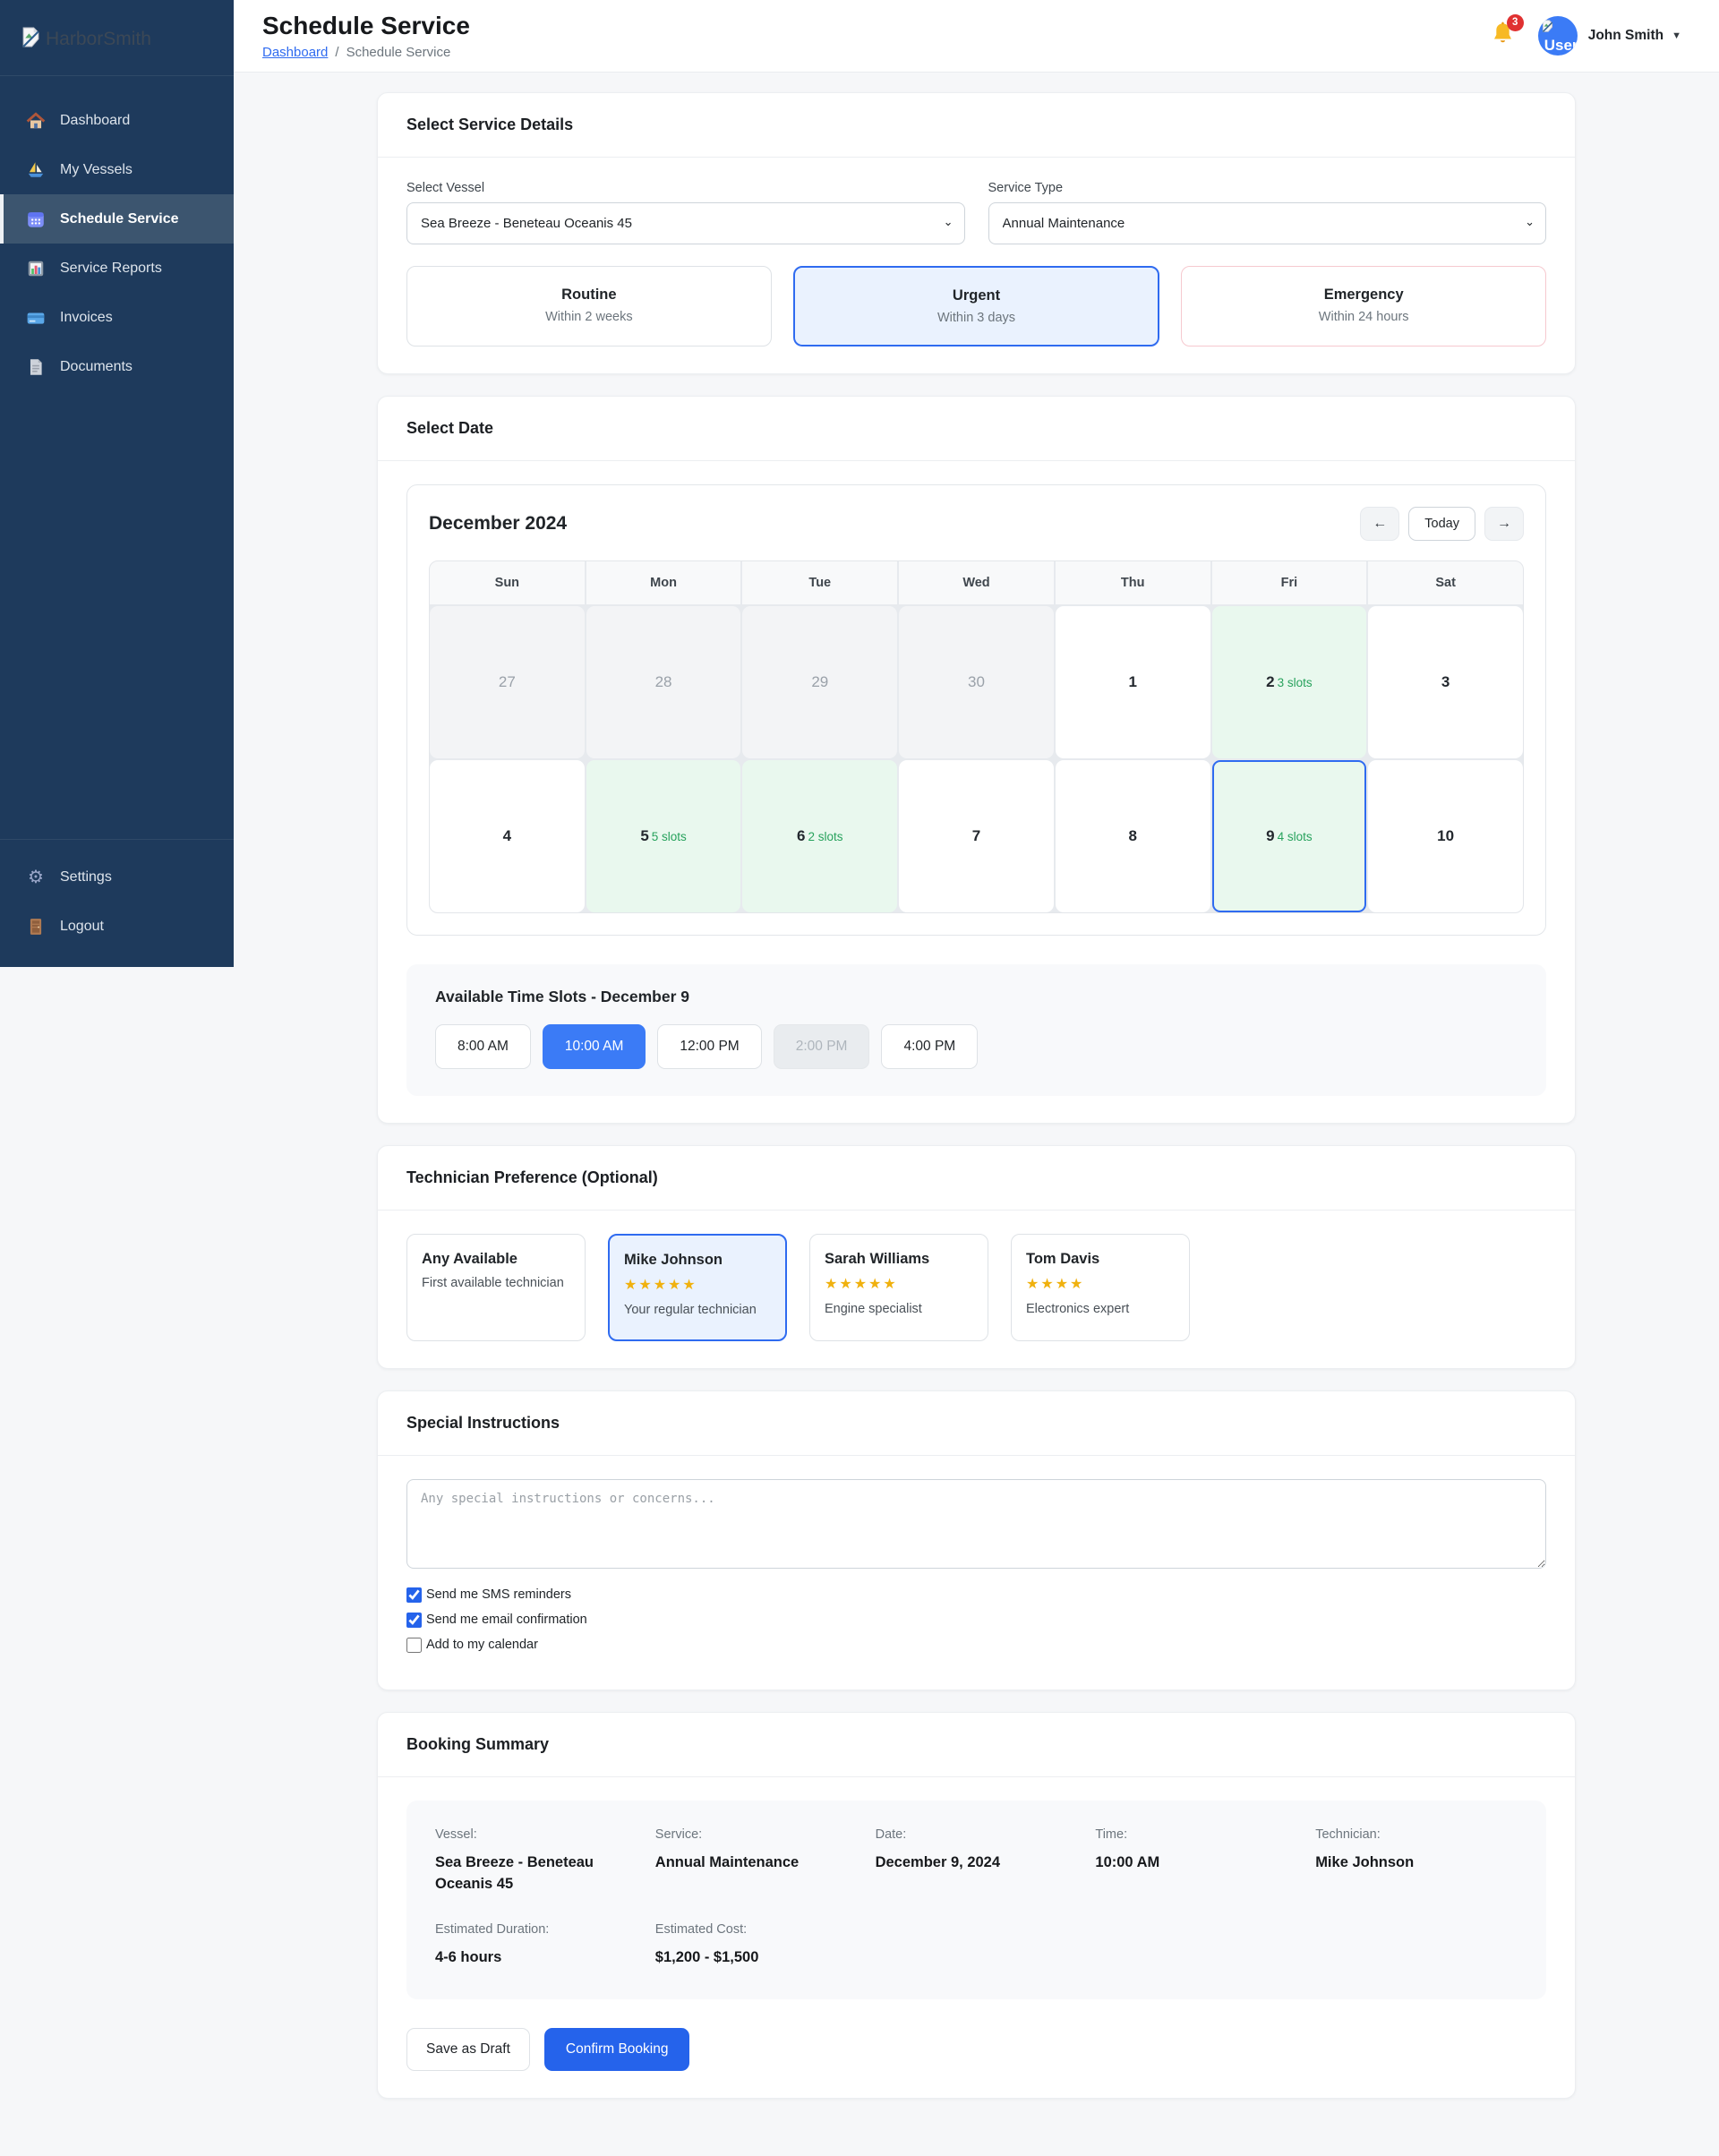 Image resolution: width=1719 pixels, height=2156 pixels. Describe the element at coordinates (1365, 1861) in the screenshot. I see `summary-value: Mike Johnson` at that location.